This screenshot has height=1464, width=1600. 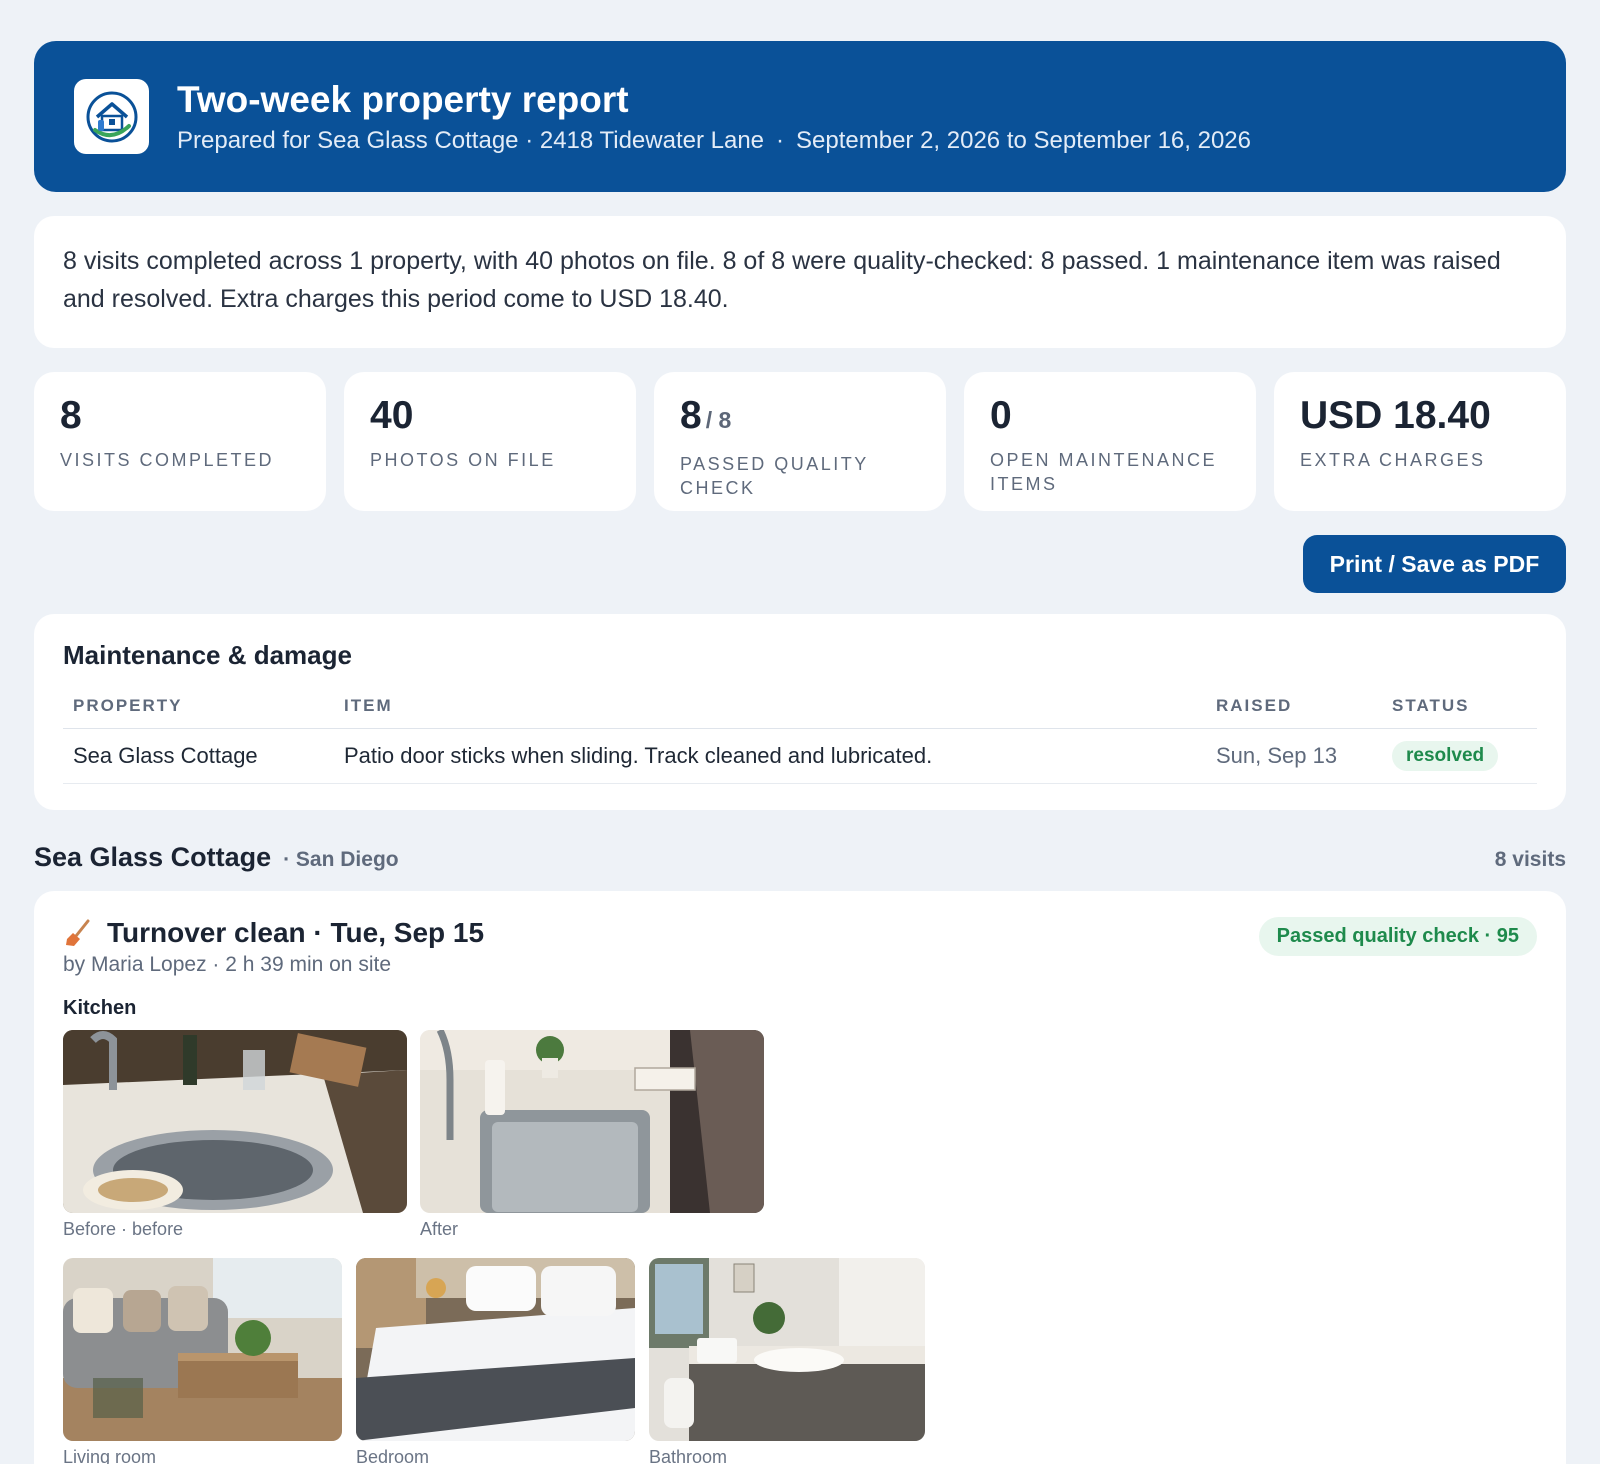 I want to click on row-property: Sea Glass Cottage, so click(x=198, y=756).